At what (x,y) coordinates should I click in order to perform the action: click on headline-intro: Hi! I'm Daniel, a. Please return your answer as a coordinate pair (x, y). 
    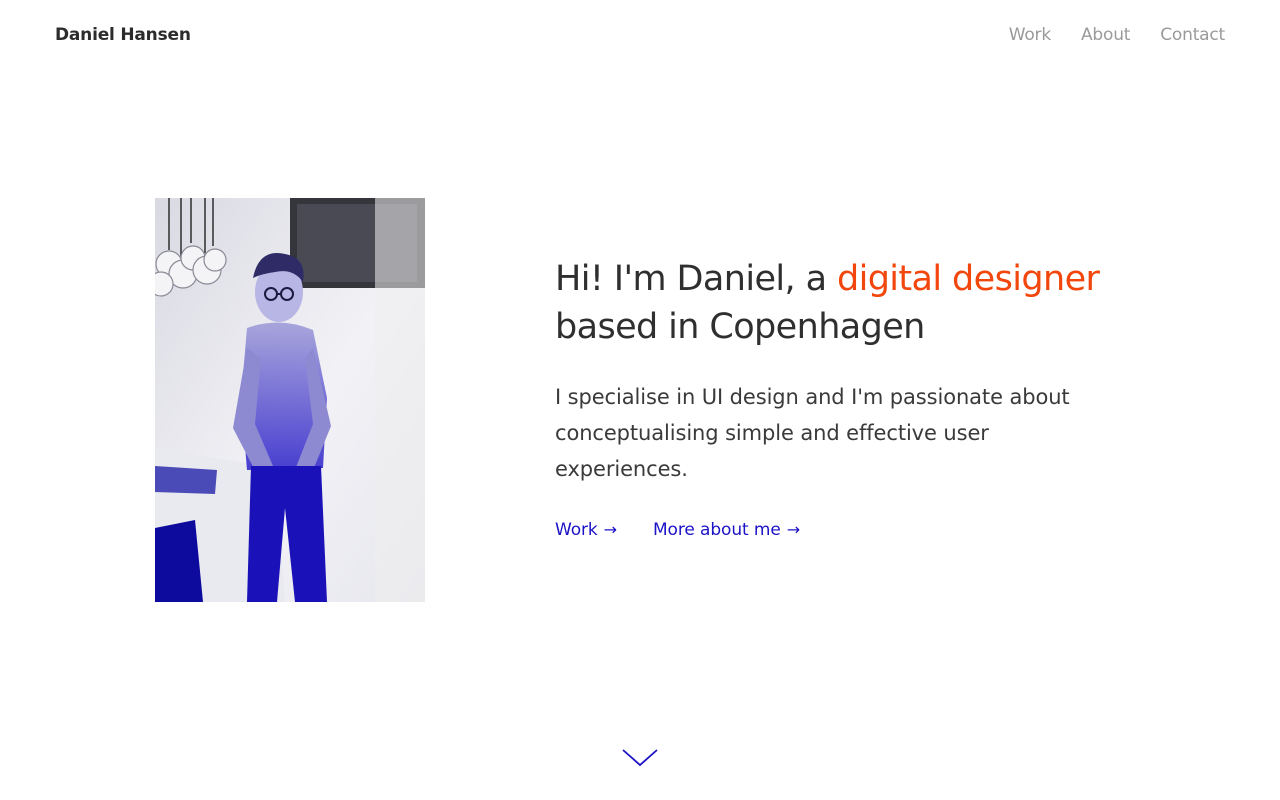
    Looking at the image, I should click on (696, 279).